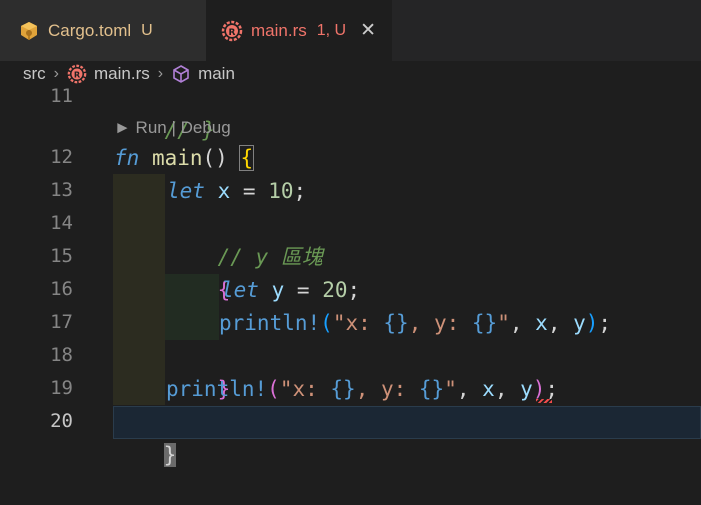 The height and width of the screenshot is (505, 701). I want to click on code-line-20: }, so click(145, 436).